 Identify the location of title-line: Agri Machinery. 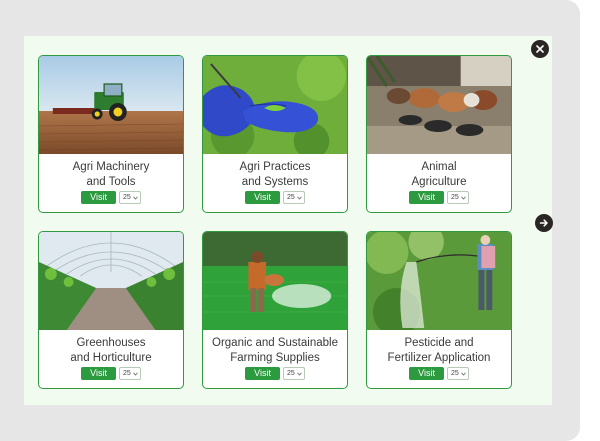
(111, 167).